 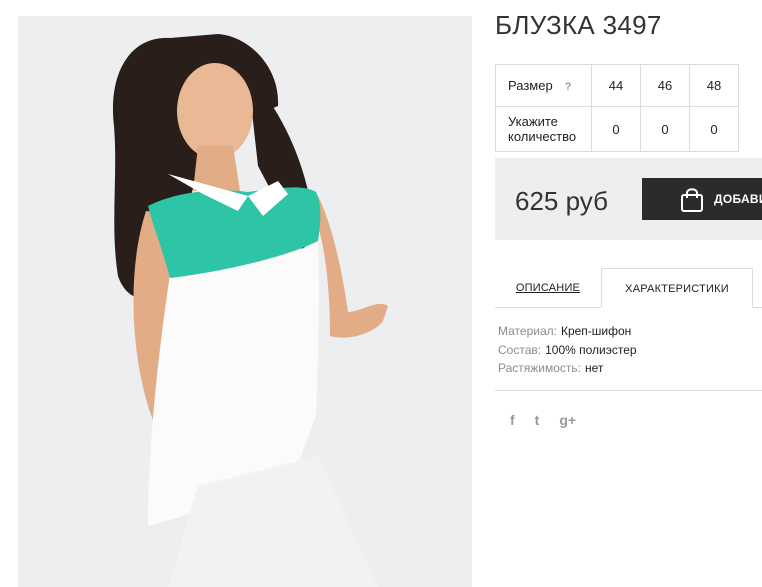 What do you see at coordinates (543, 129) in the screenshot?
I see `quantity-label: Укажите количество` at bounding box center [543, 129].